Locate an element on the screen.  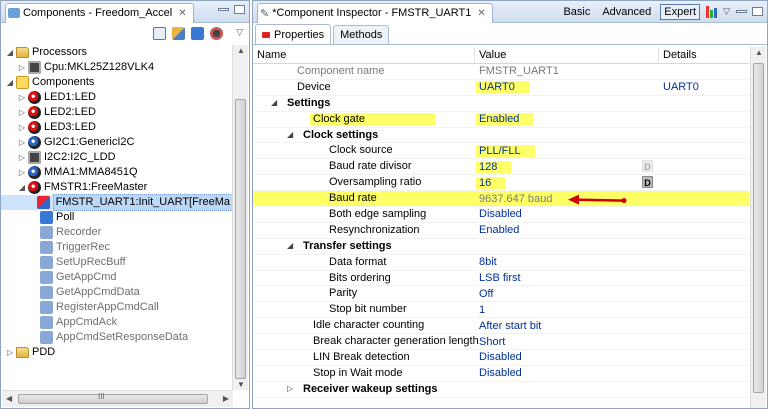
property-row: ▷ Receiver wakeup settings is located at coordinates (501, 390).